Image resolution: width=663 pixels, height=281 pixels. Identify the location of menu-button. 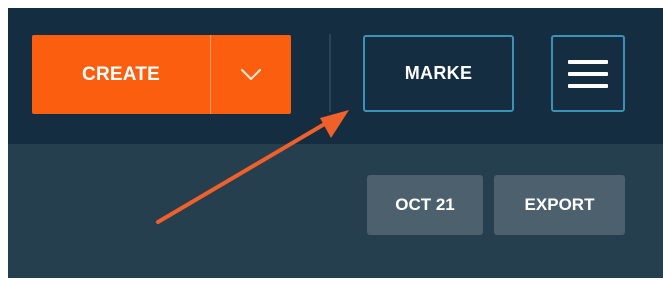
(588, 73).